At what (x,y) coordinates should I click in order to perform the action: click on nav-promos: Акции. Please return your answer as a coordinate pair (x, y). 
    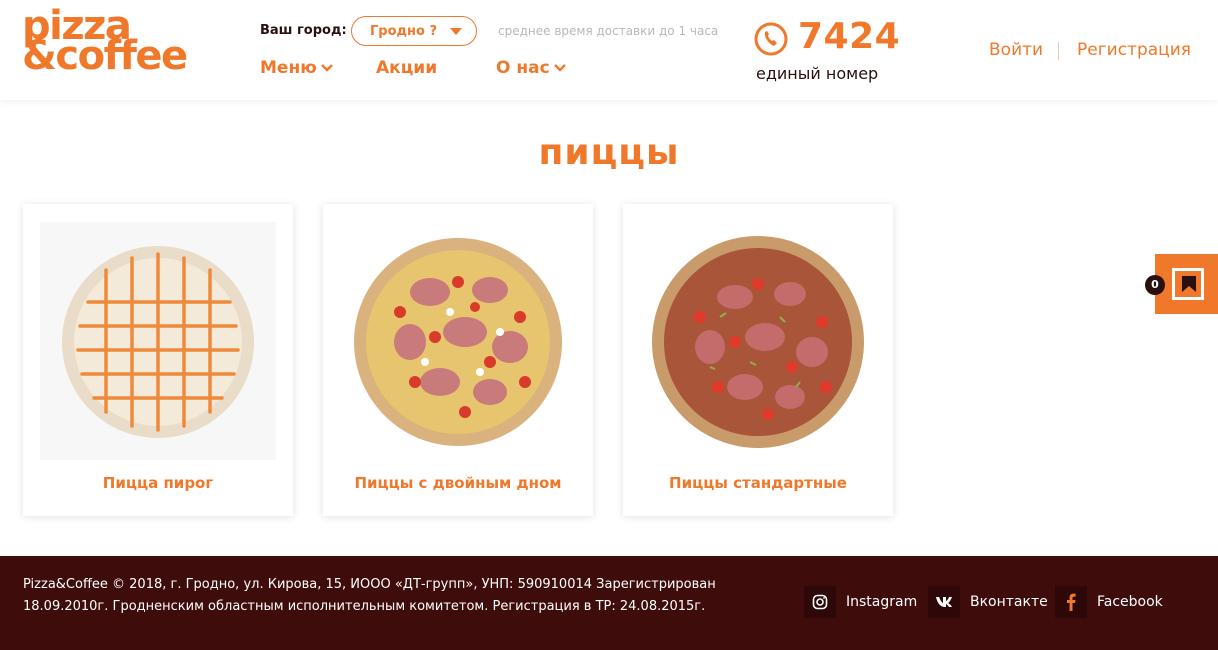
    Looking at the image, I should click on (406, 68).